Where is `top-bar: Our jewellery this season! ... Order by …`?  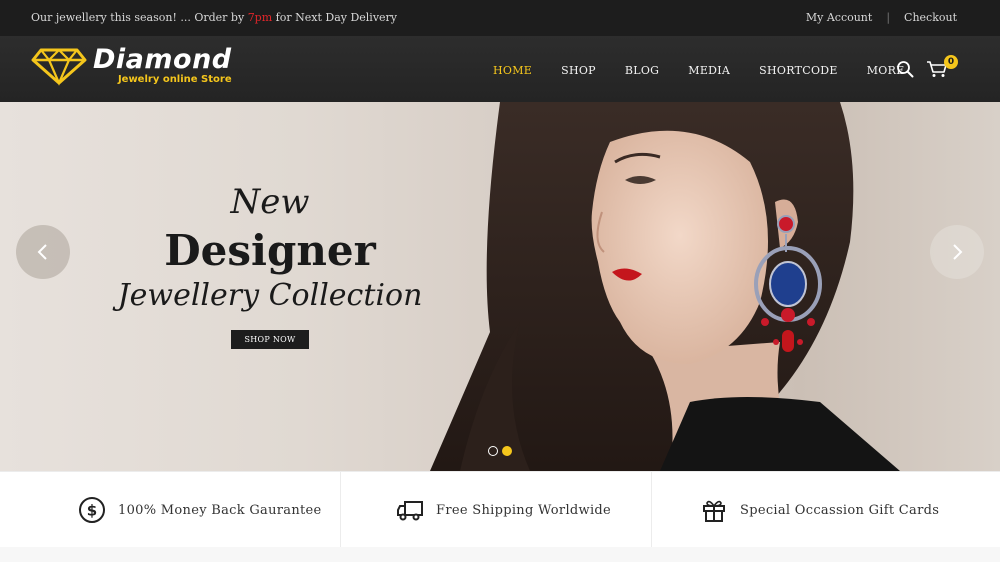 top-bar: Our jewellery this season! ... Order by … is located at coordinates (500, 18).